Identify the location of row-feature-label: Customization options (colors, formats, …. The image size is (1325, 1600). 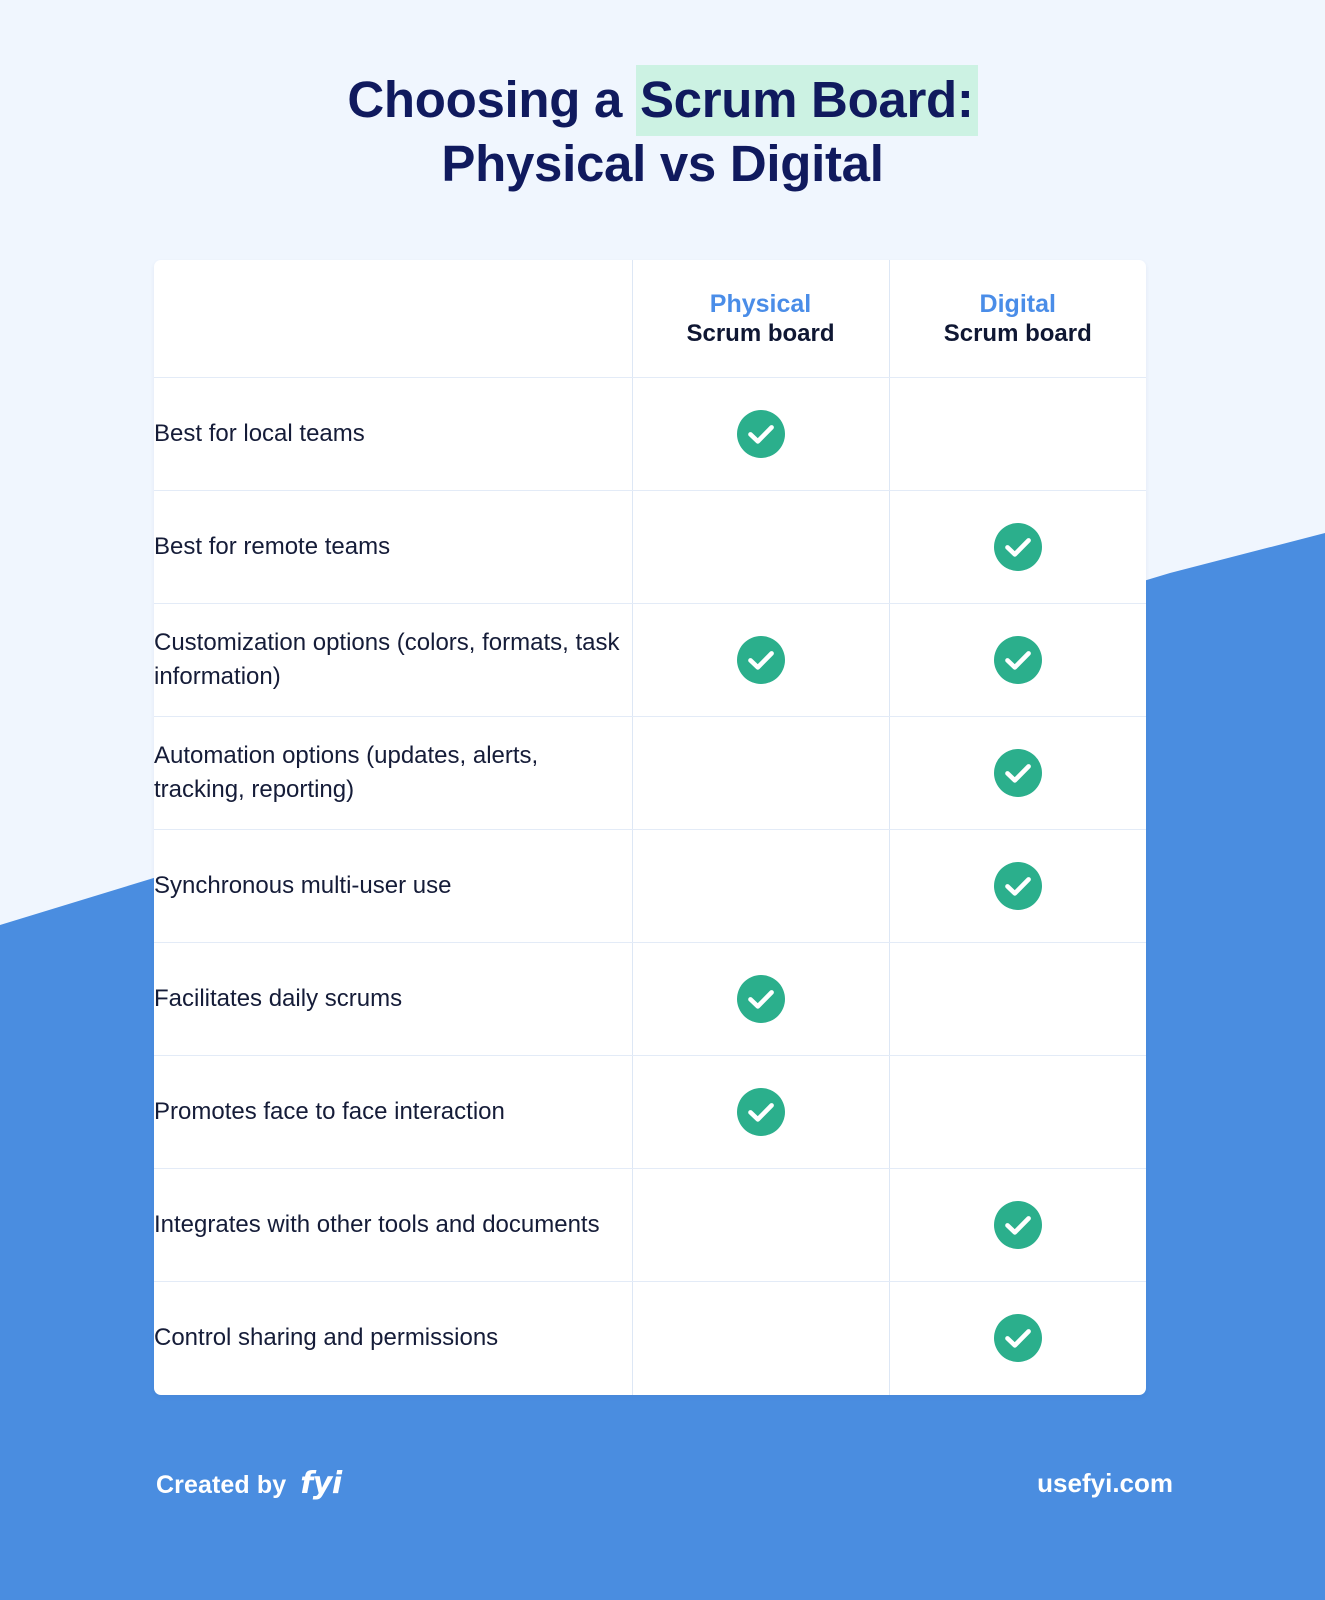
(393, 660).